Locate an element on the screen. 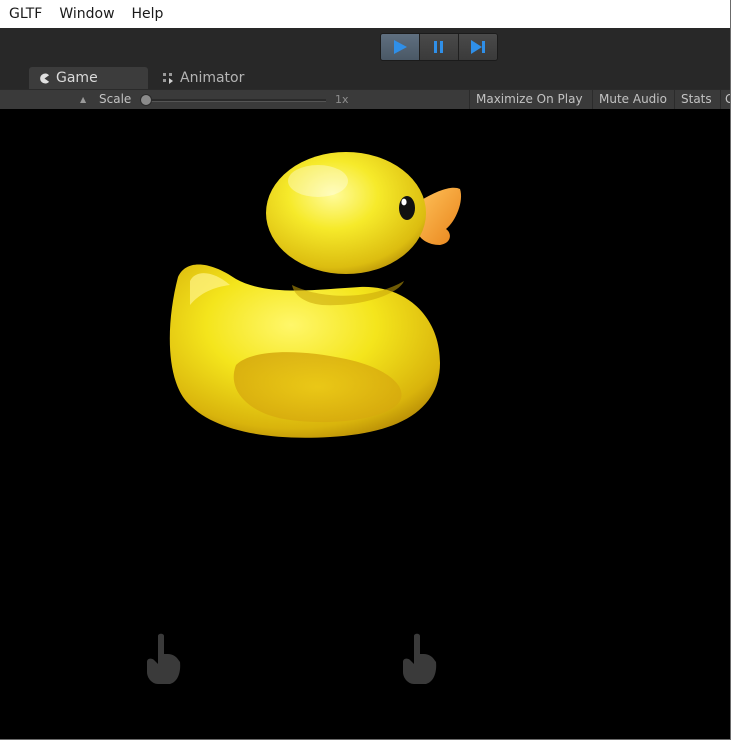 The width and height of the screenshot is (735, 744). pause-icon is located at coordinates (438, 47).